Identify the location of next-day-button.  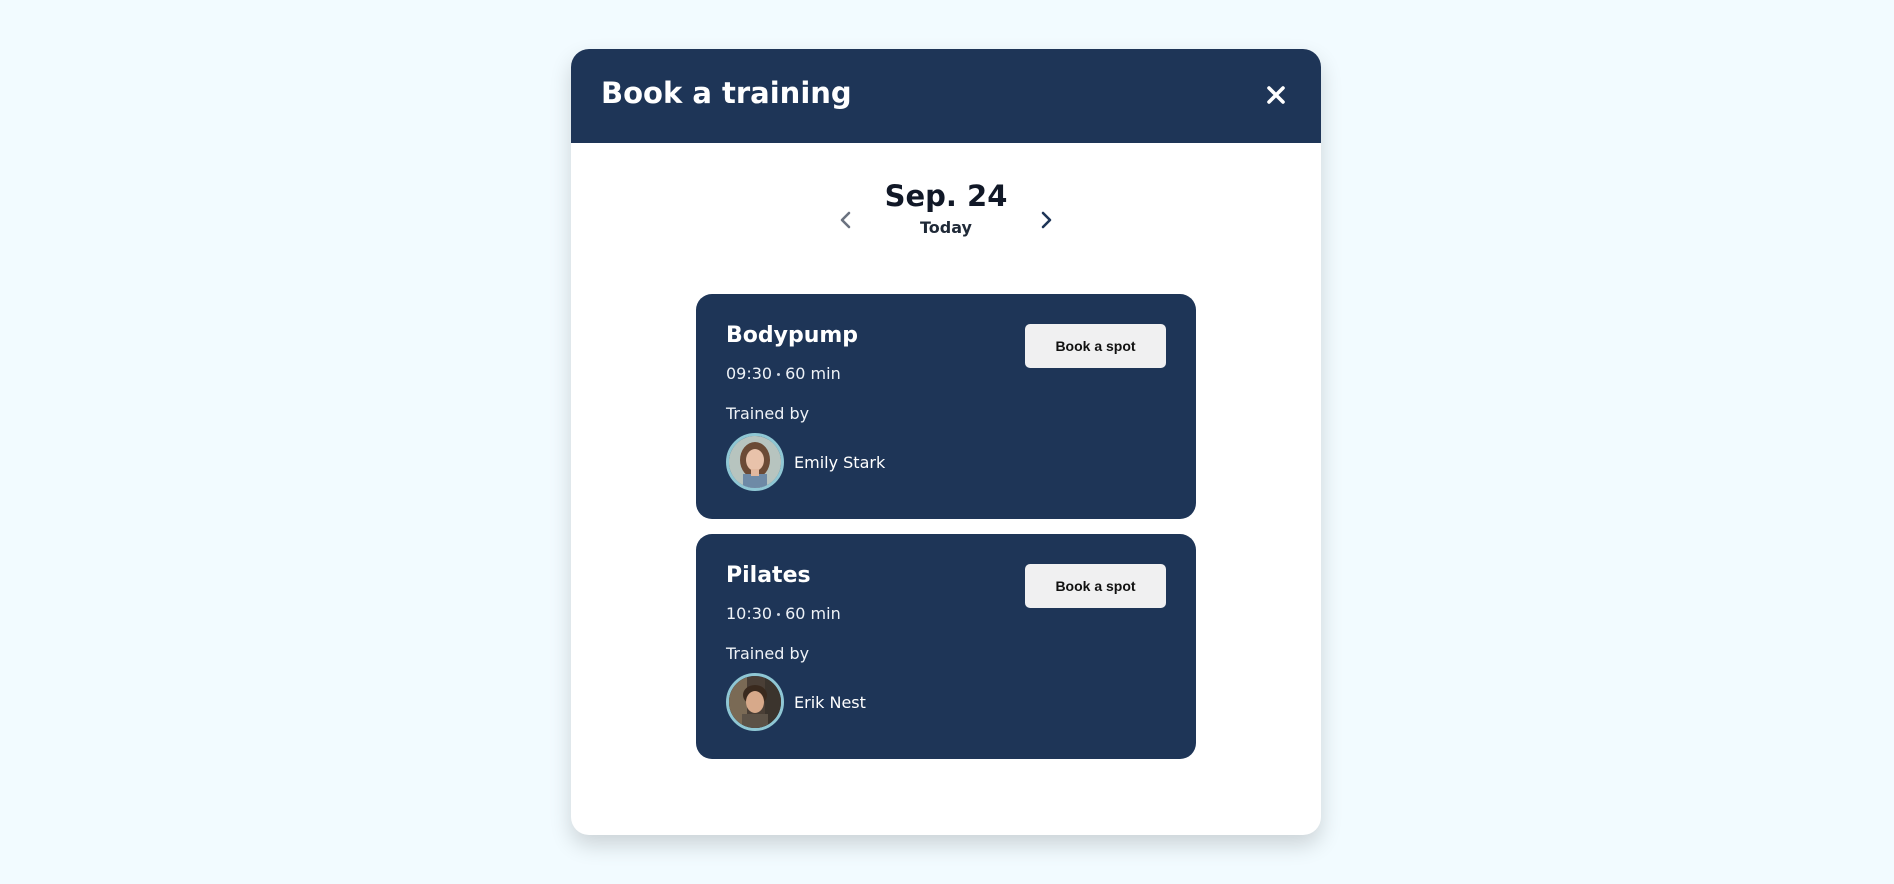
(1046, 220).